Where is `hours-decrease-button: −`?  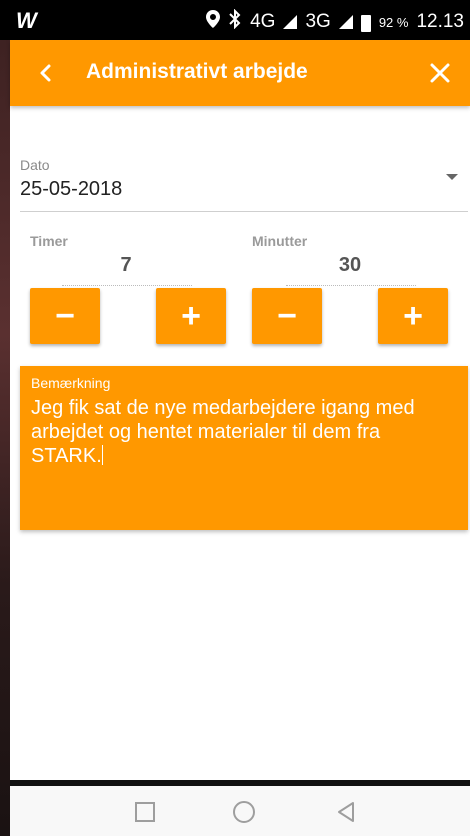 hours-decrease-button: − is located at coordinates (65, 316).